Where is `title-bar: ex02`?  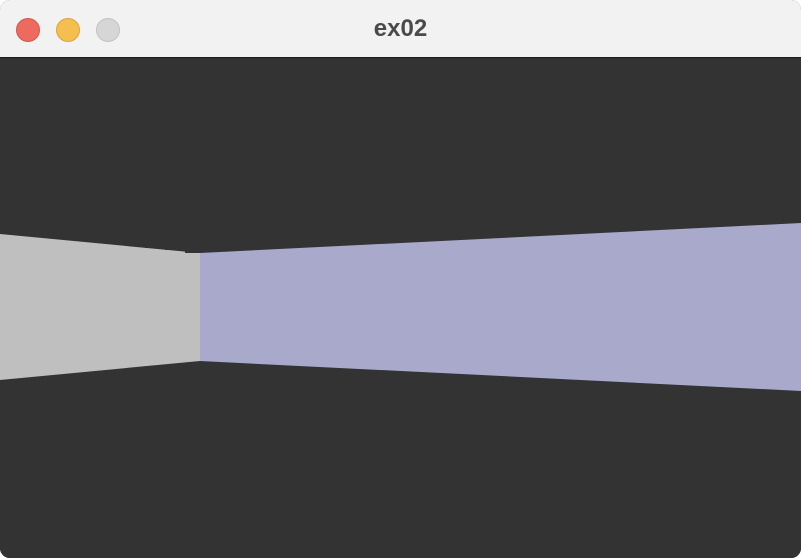 title-bar: ex02 is located at coordinates (400, 29).